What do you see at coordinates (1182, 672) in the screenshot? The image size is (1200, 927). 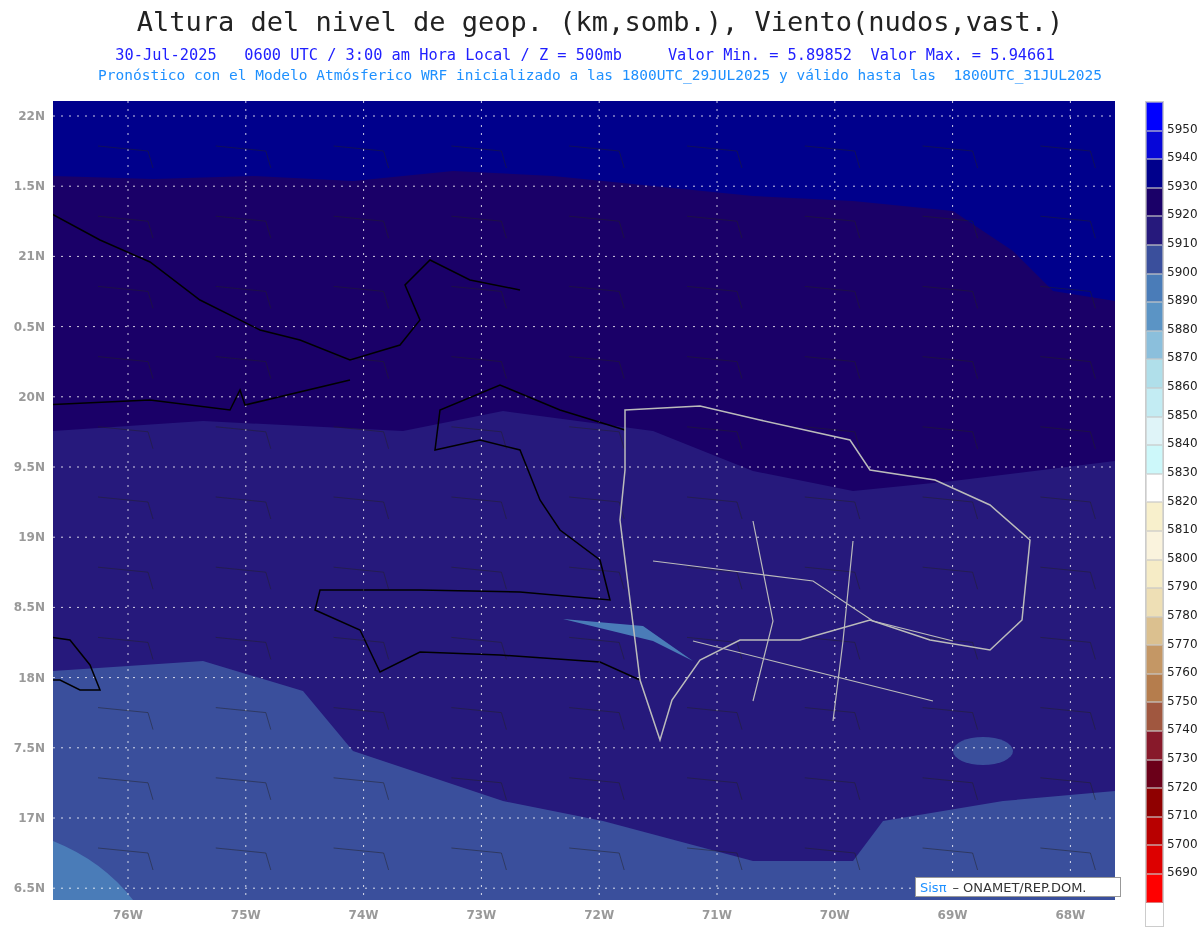 I see `scale-value-label: 5760` at bounding box center [1182, 672].